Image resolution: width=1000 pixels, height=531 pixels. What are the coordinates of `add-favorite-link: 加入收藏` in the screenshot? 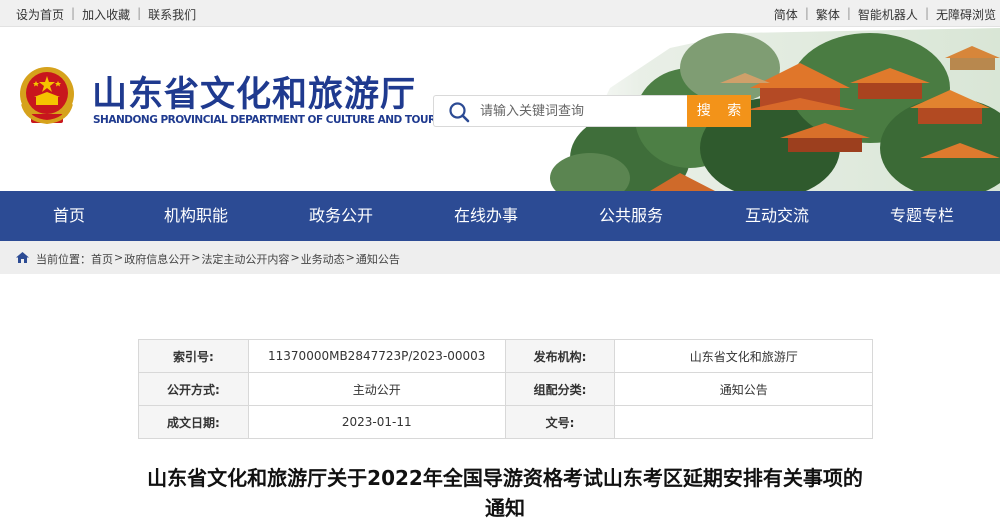 It's located at (106, 14).